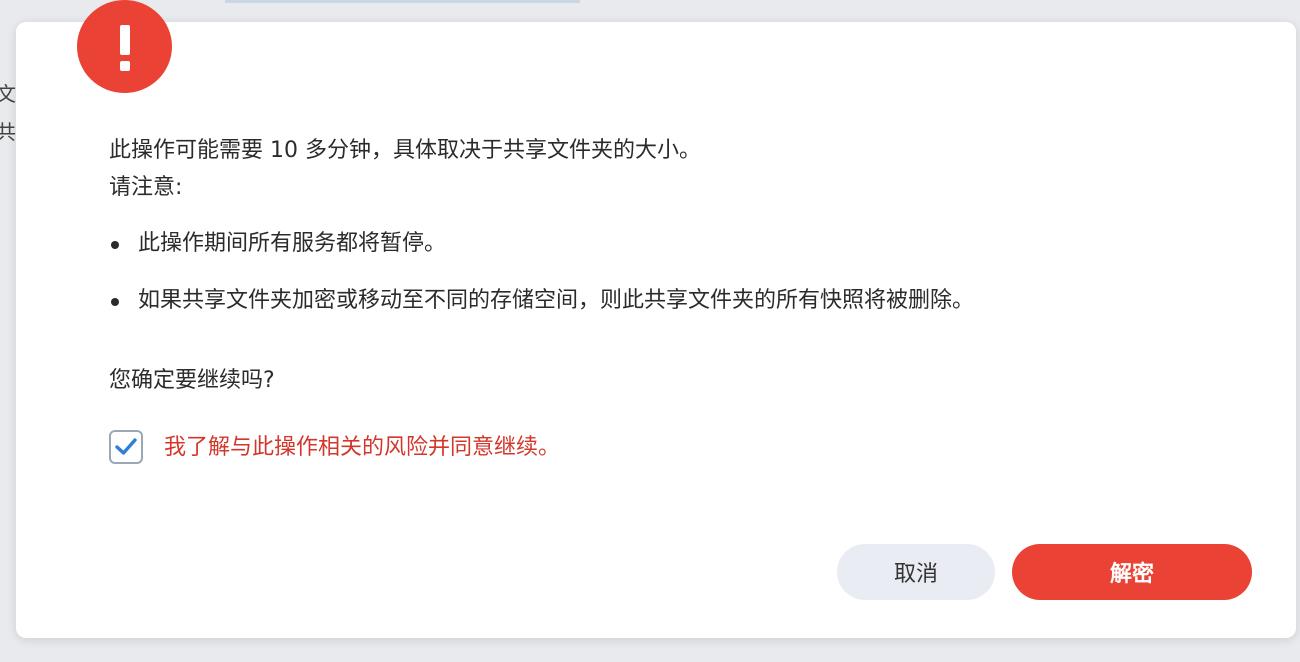 The width and height of the screenshot is (1300, 662). Describe the element at coordinates (146, 187) in the screenshot. I see `message-line-note: 请注意:` at that location.